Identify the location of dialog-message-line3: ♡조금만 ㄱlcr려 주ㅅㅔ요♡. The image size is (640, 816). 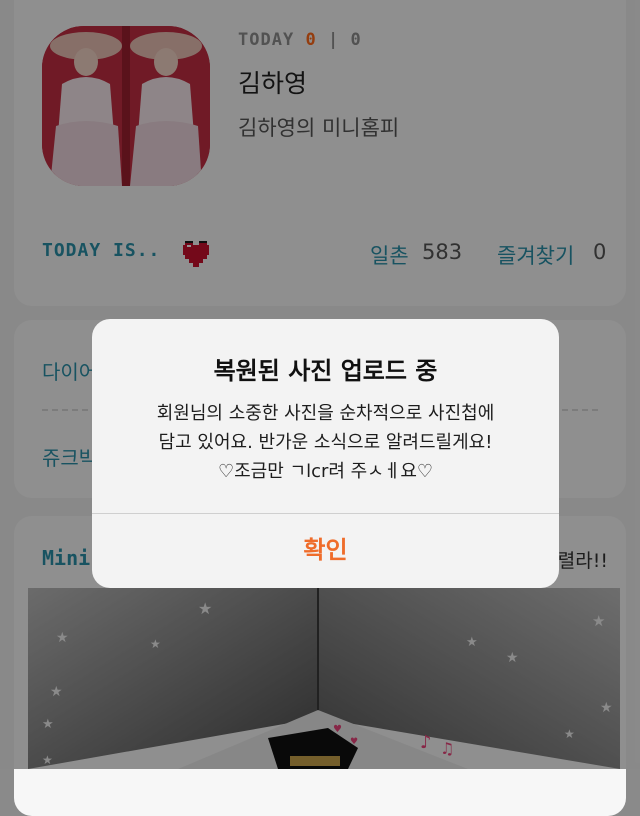
(325, 471).